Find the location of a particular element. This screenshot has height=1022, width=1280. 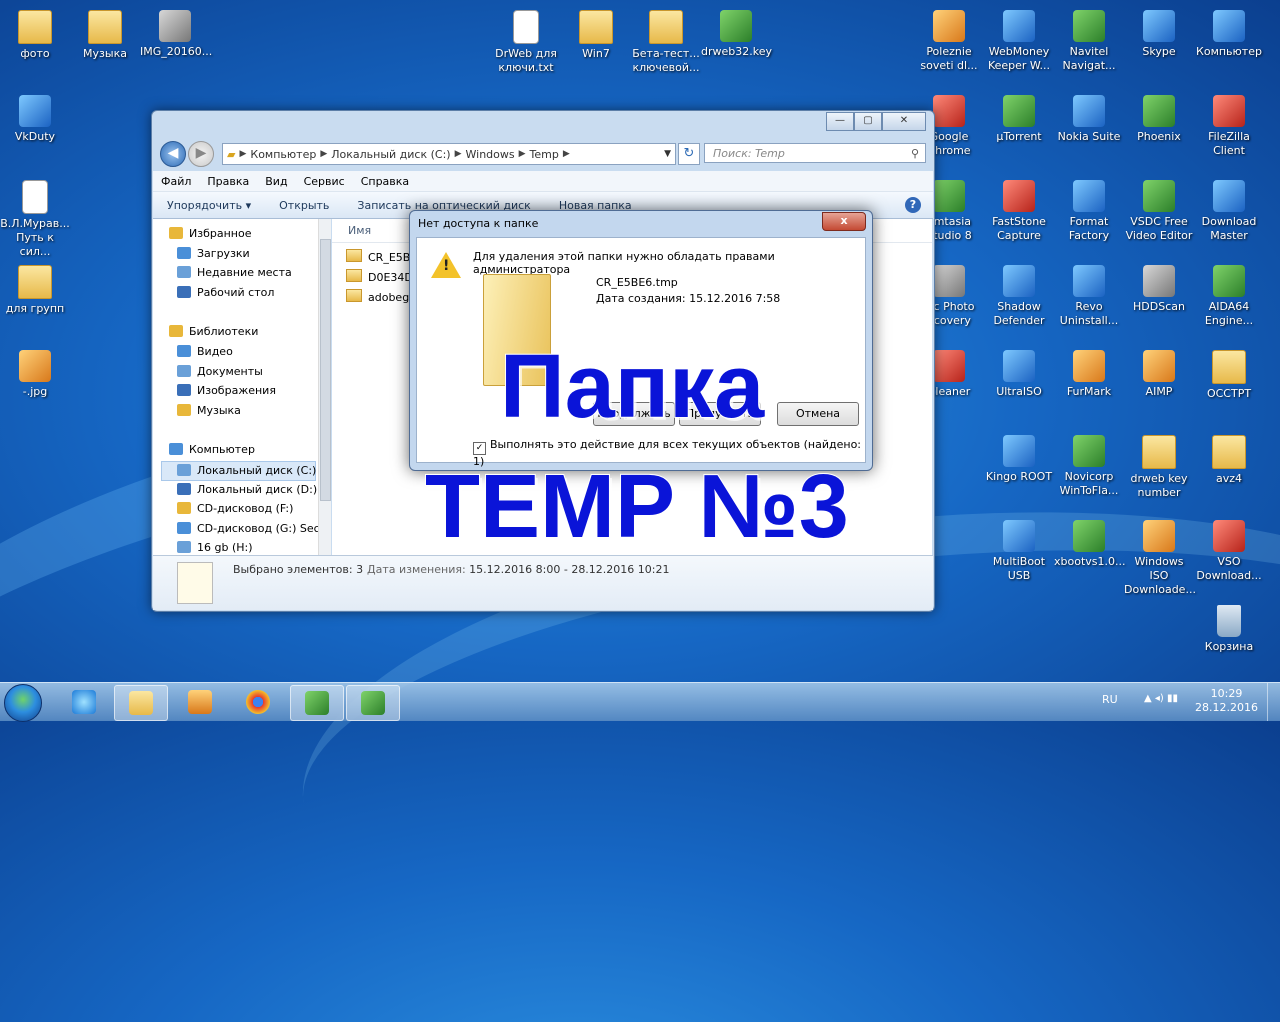

refresh-button: ↻ is located at coordinates (689, 154).